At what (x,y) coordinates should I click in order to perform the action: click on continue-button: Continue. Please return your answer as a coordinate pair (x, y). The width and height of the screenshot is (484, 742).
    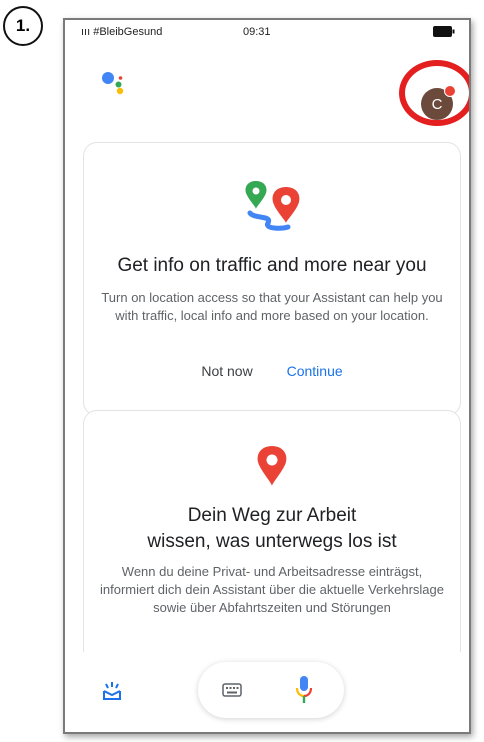
    Looking at the image, I should click on (315, 371).